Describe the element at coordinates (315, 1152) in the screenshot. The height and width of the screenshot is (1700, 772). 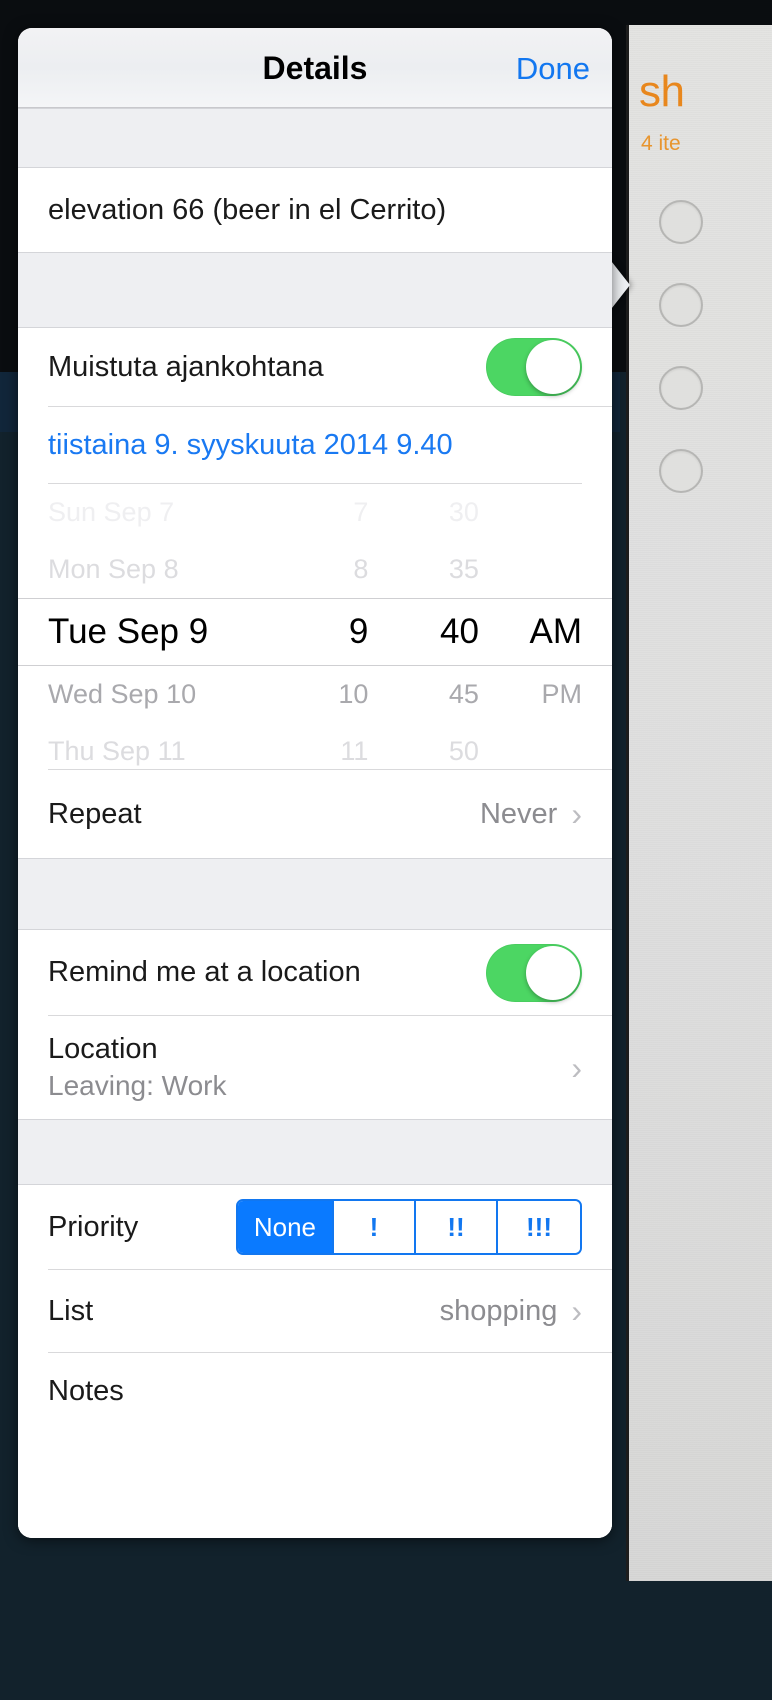
I see `section-gap-priority` at that location.